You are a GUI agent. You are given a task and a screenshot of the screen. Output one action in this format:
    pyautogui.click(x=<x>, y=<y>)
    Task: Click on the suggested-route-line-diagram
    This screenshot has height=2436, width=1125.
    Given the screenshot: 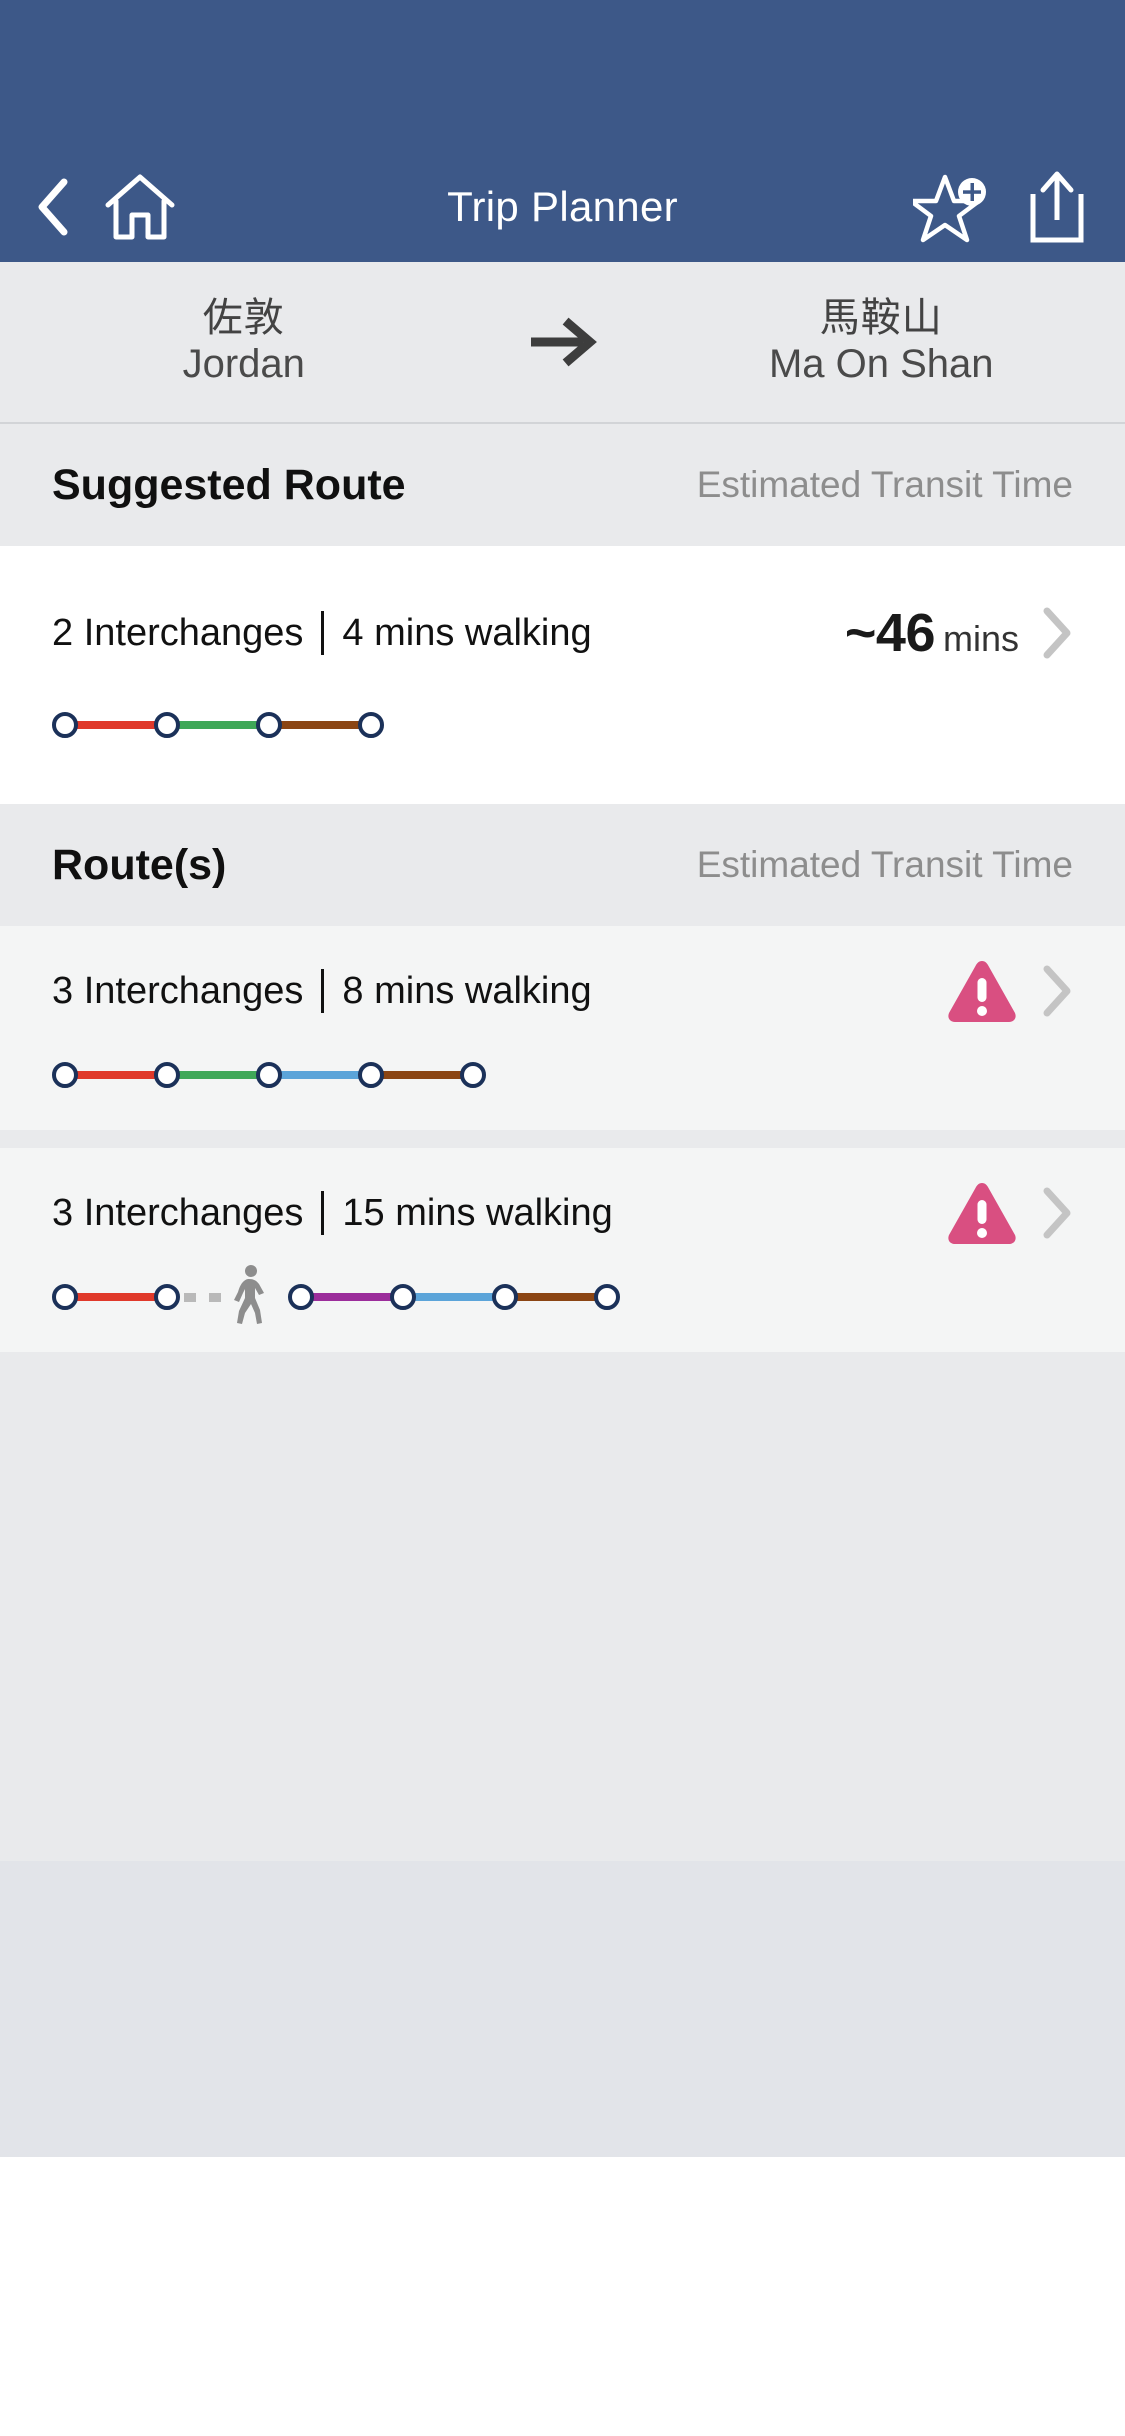 What is the action you would take?
    pyautogui.click(x=562, y=725)
    